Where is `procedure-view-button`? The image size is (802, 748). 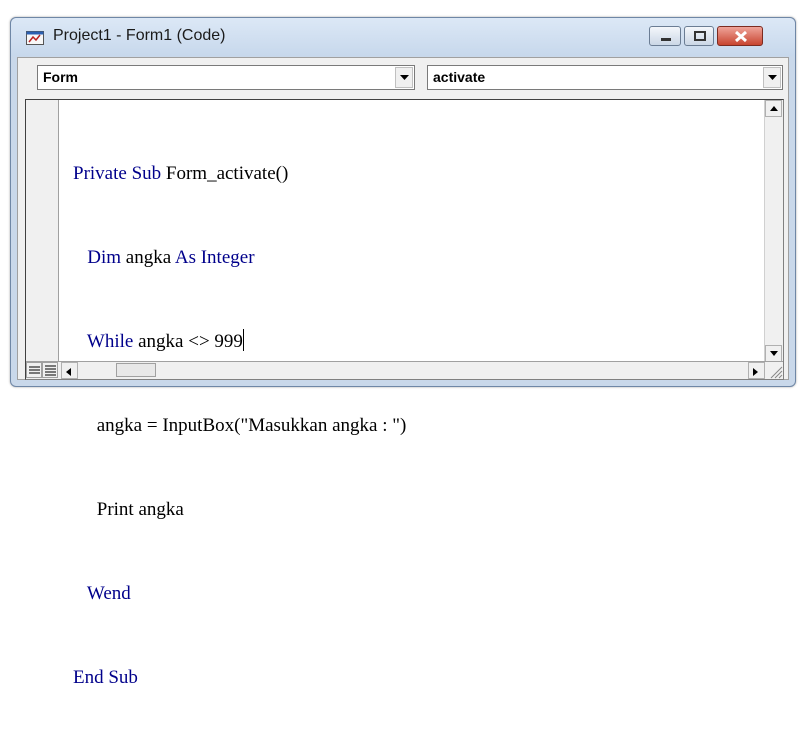 procedure-view-button is located at coordinates (34, 370).